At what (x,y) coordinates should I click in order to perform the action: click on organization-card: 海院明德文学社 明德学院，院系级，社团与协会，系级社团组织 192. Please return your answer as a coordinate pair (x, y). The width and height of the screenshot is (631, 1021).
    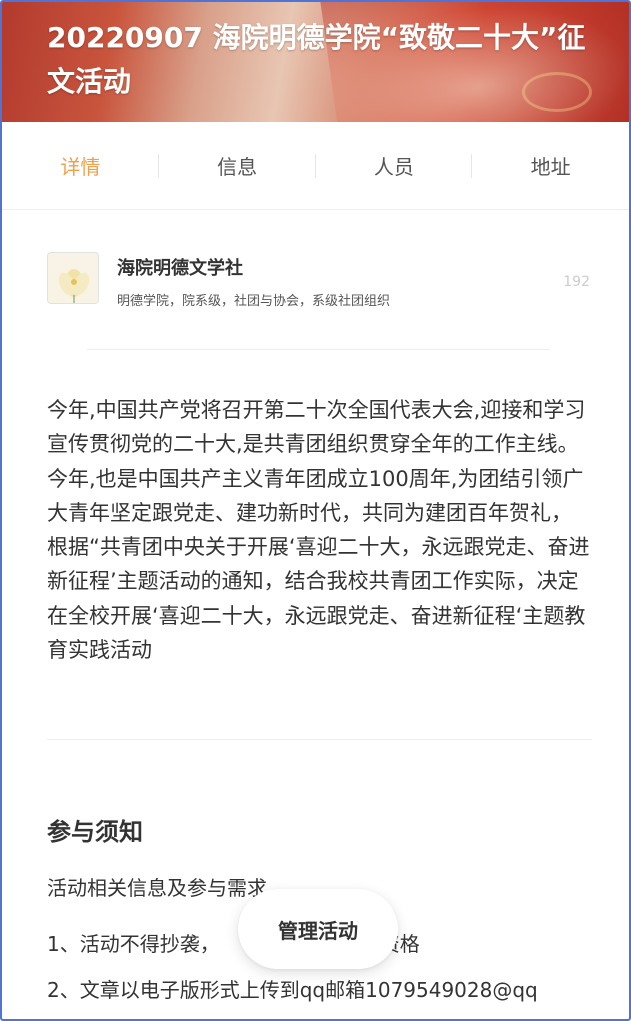
    Looking at the image, I should click on (319, 280).